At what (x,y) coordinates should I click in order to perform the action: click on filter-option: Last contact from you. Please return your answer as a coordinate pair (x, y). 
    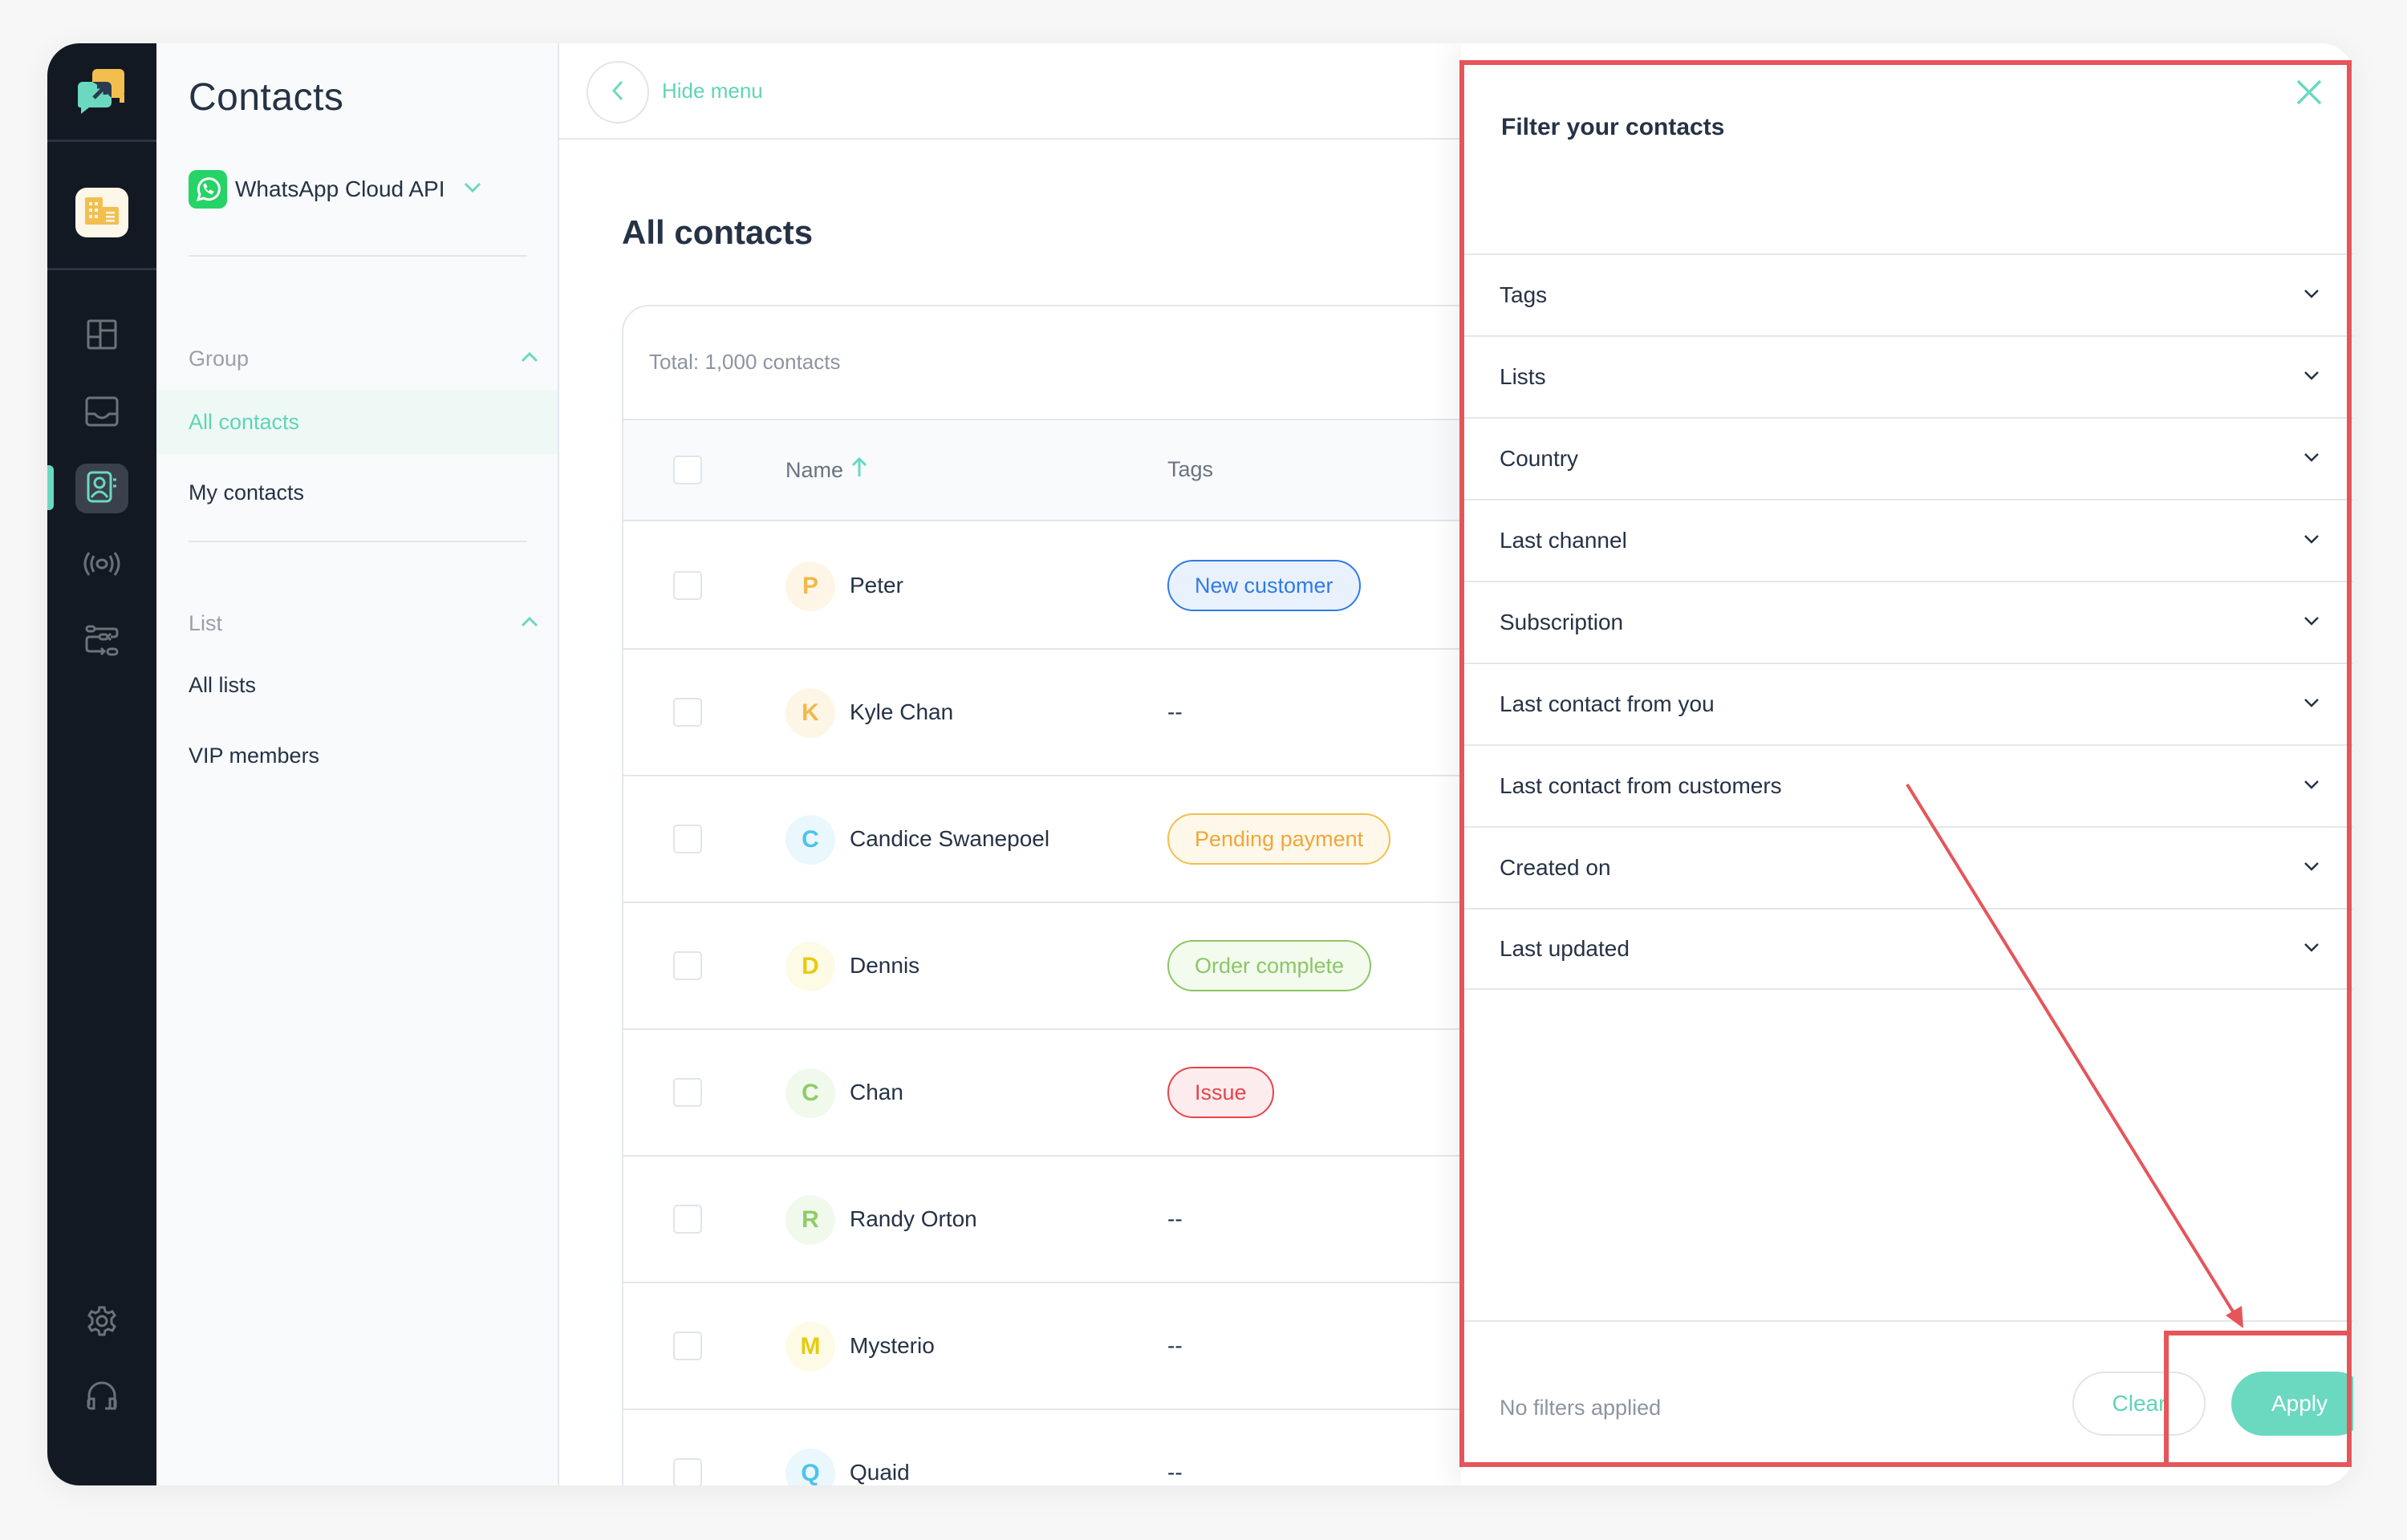
    Looking at the image, I should click on (1907, 704).